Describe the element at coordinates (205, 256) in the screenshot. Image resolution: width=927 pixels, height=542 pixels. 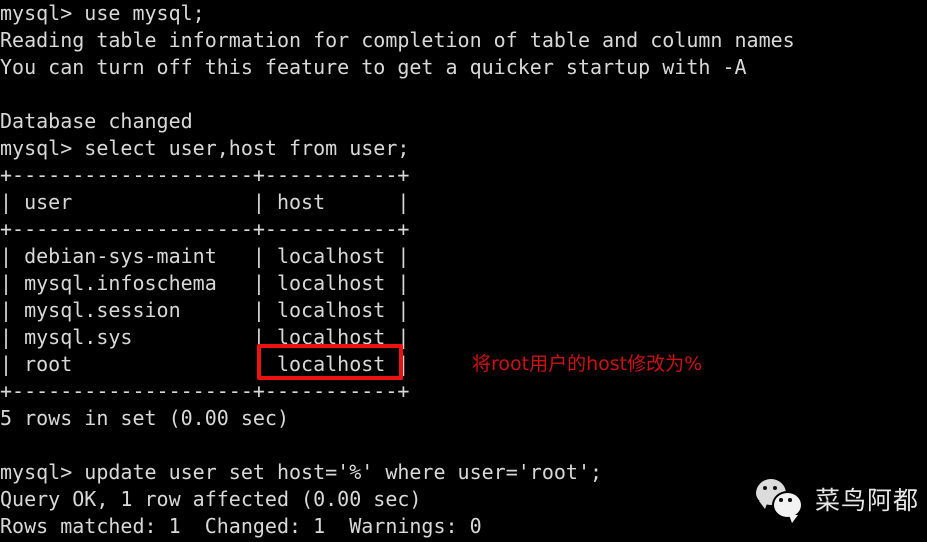
I see `table-row: | debian-sys-maint | localhost |` at that location.